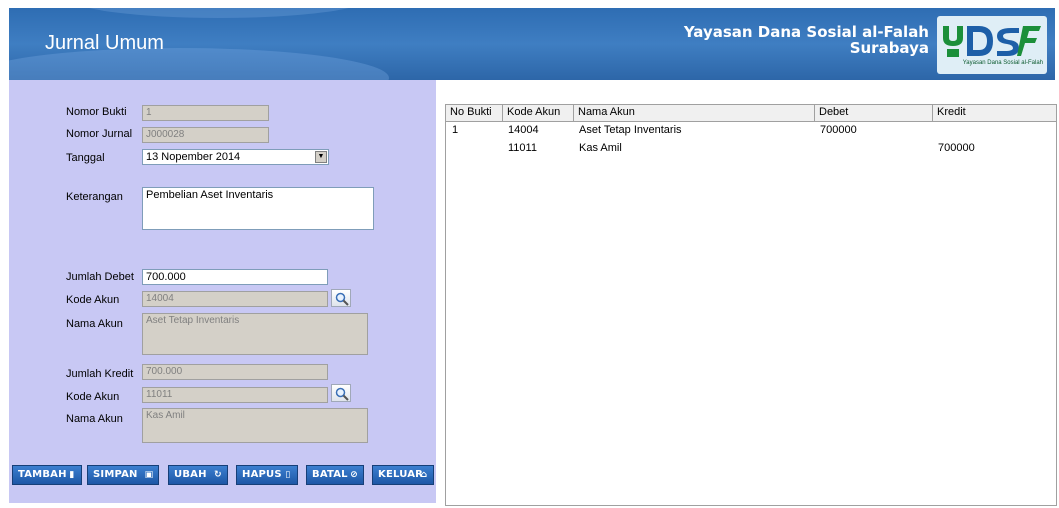  I want to click on batal-button: BATAL ⊘, so click(335, 475).